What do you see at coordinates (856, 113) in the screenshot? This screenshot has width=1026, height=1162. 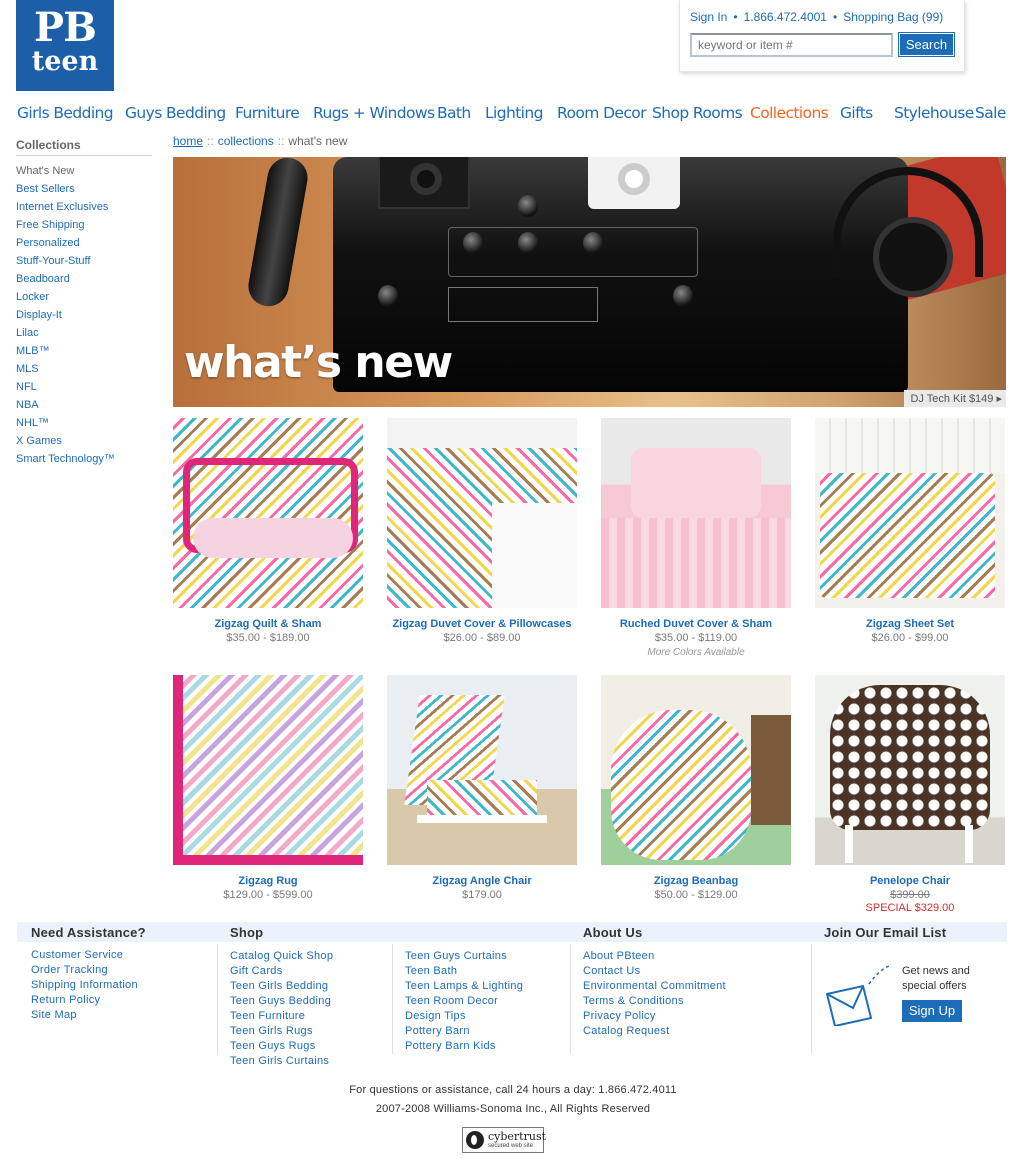 I see `nav-gifts: Gifts` at bounding box center [856, 113].